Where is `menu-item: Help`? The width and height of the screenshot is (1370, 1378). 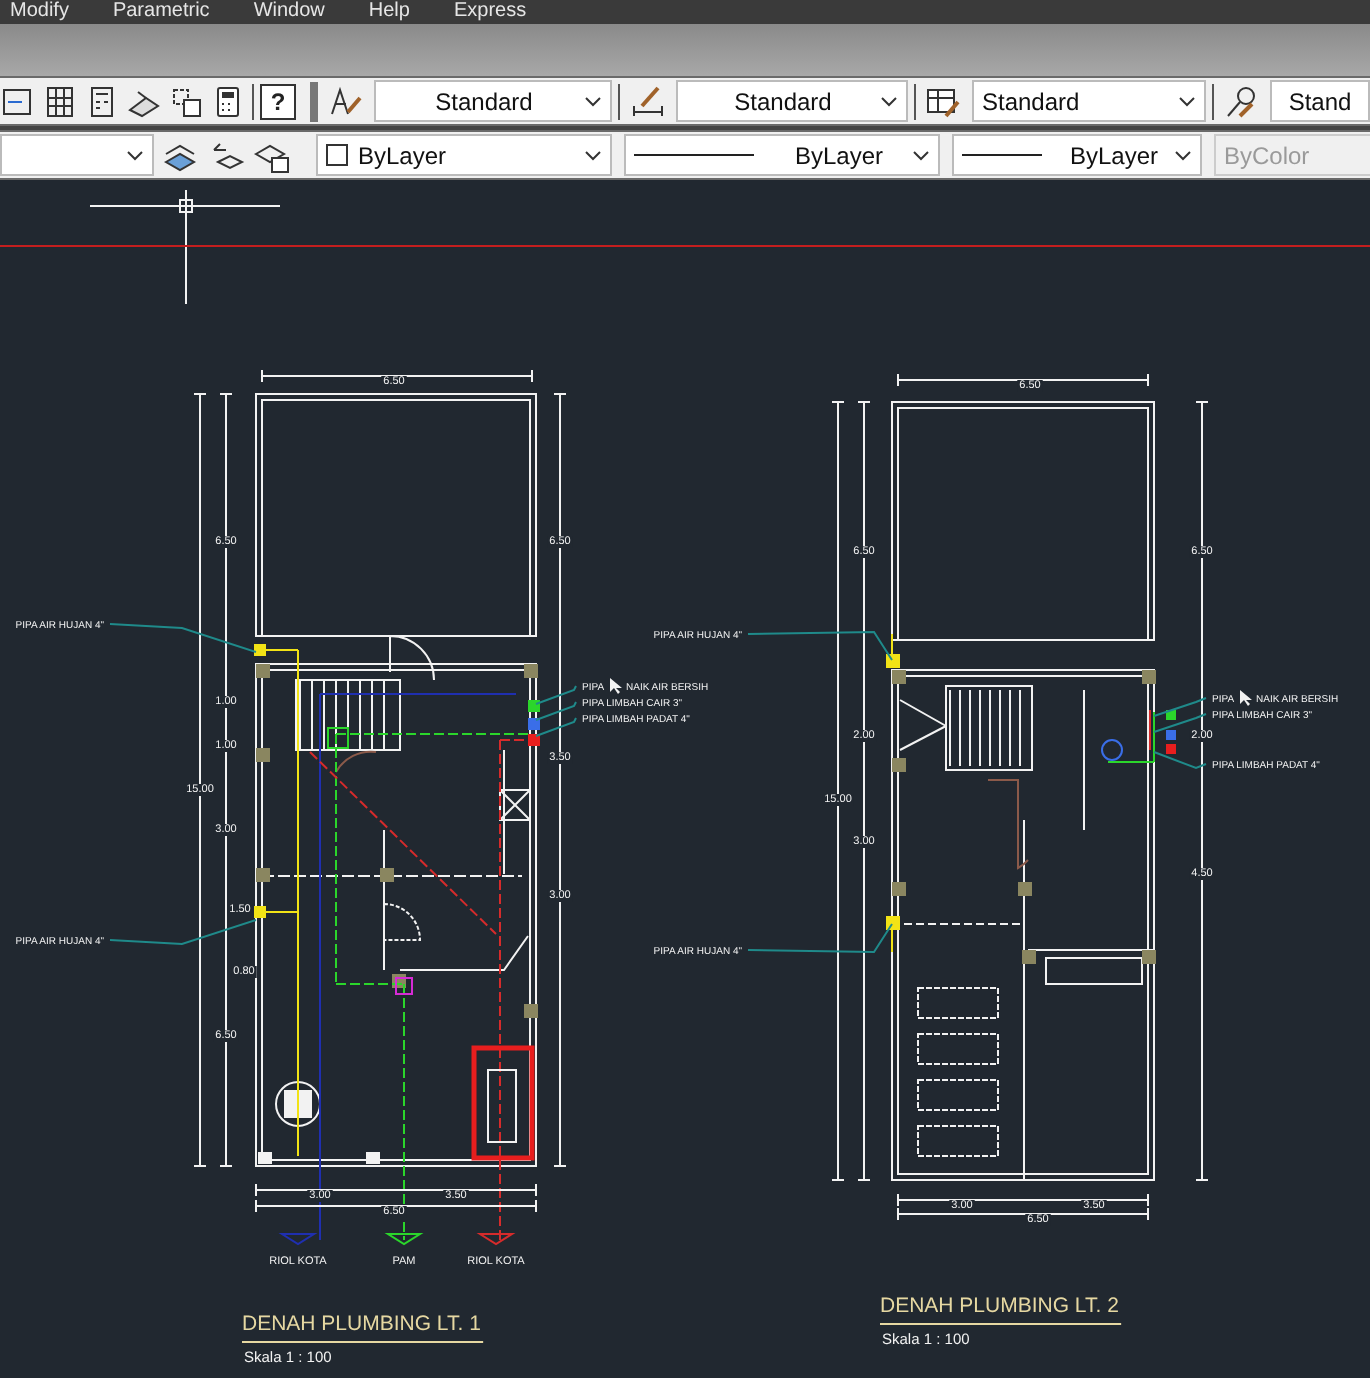
menu-item: Help is located at coordinates (389, 12).